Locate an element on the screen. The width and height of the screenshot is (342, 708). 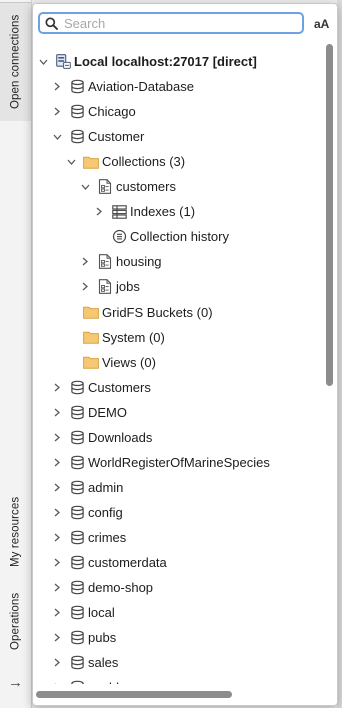
tree-item-db: DEMO is located at coordinates (89, 412).